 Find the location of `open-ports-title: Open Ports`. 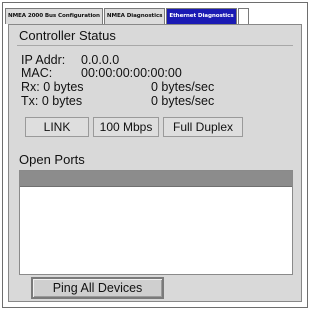

open-ports-title: Open Ports is located at coordinates (52, 159).